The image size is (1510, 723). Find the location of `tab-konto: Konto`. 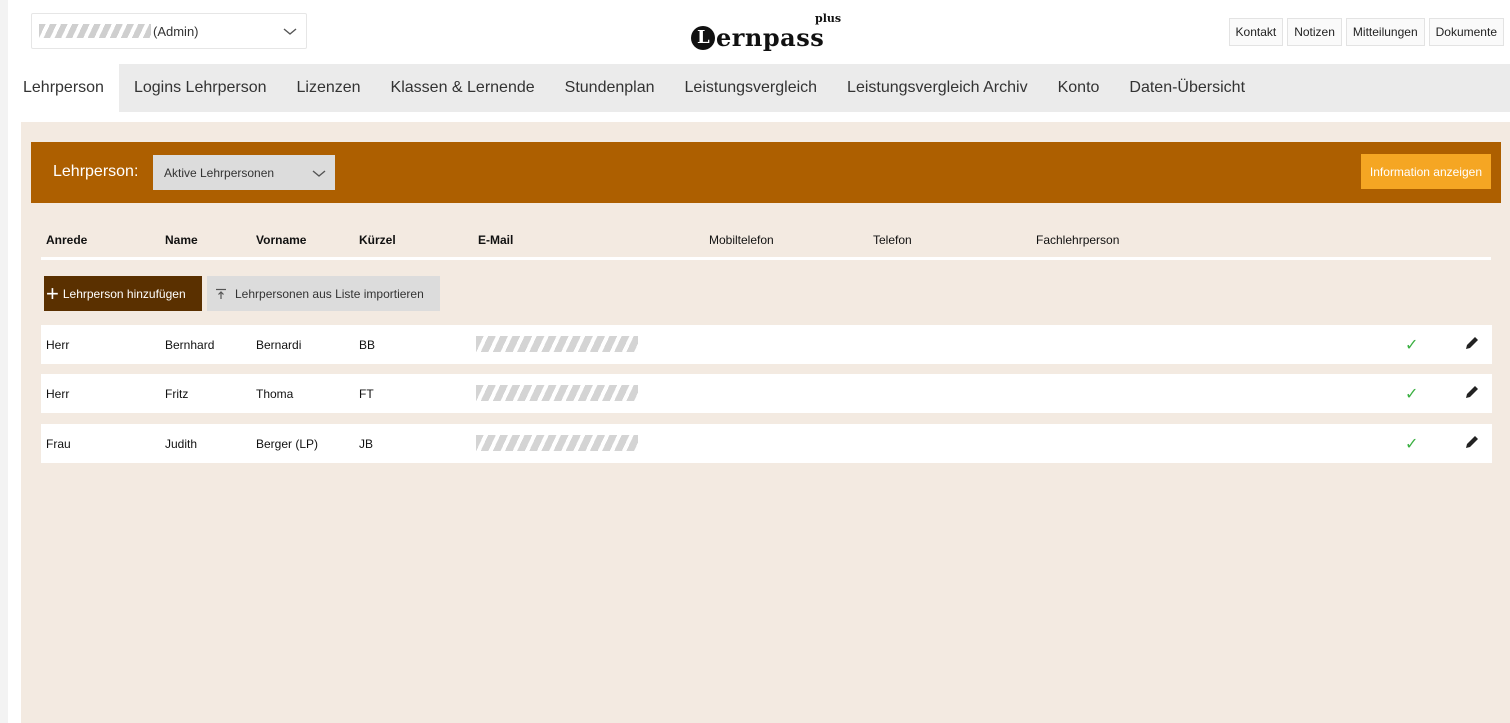

tab-konto: Konto is located at coordinates (1079, 88).